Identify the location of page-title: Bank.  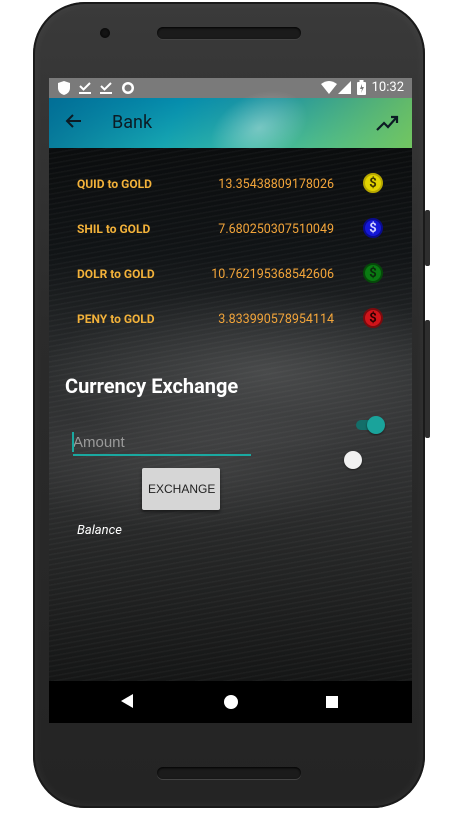
(132, 122).